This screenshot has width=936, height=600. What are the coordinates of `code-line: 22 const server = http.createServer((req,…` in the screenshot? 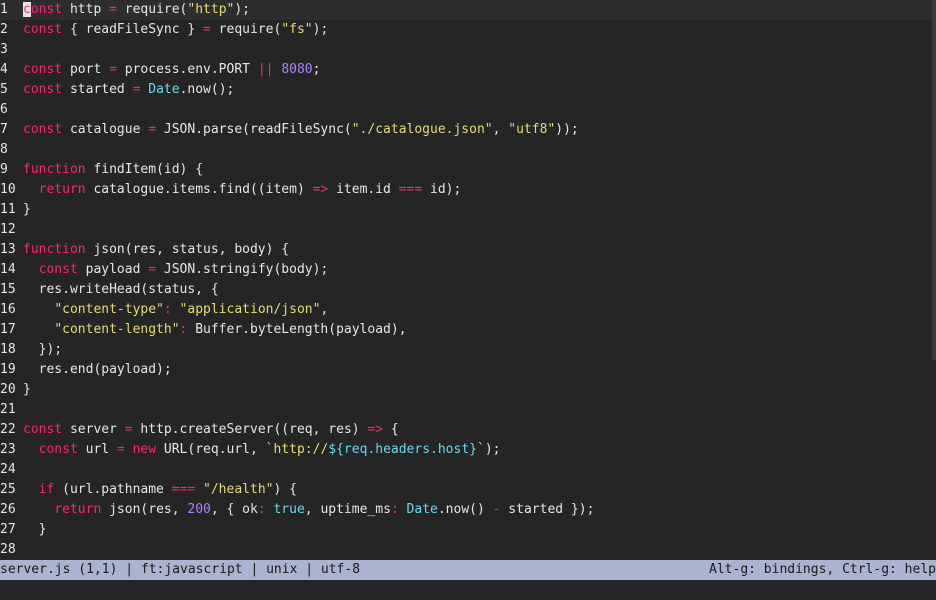 It's located at (468, 430).